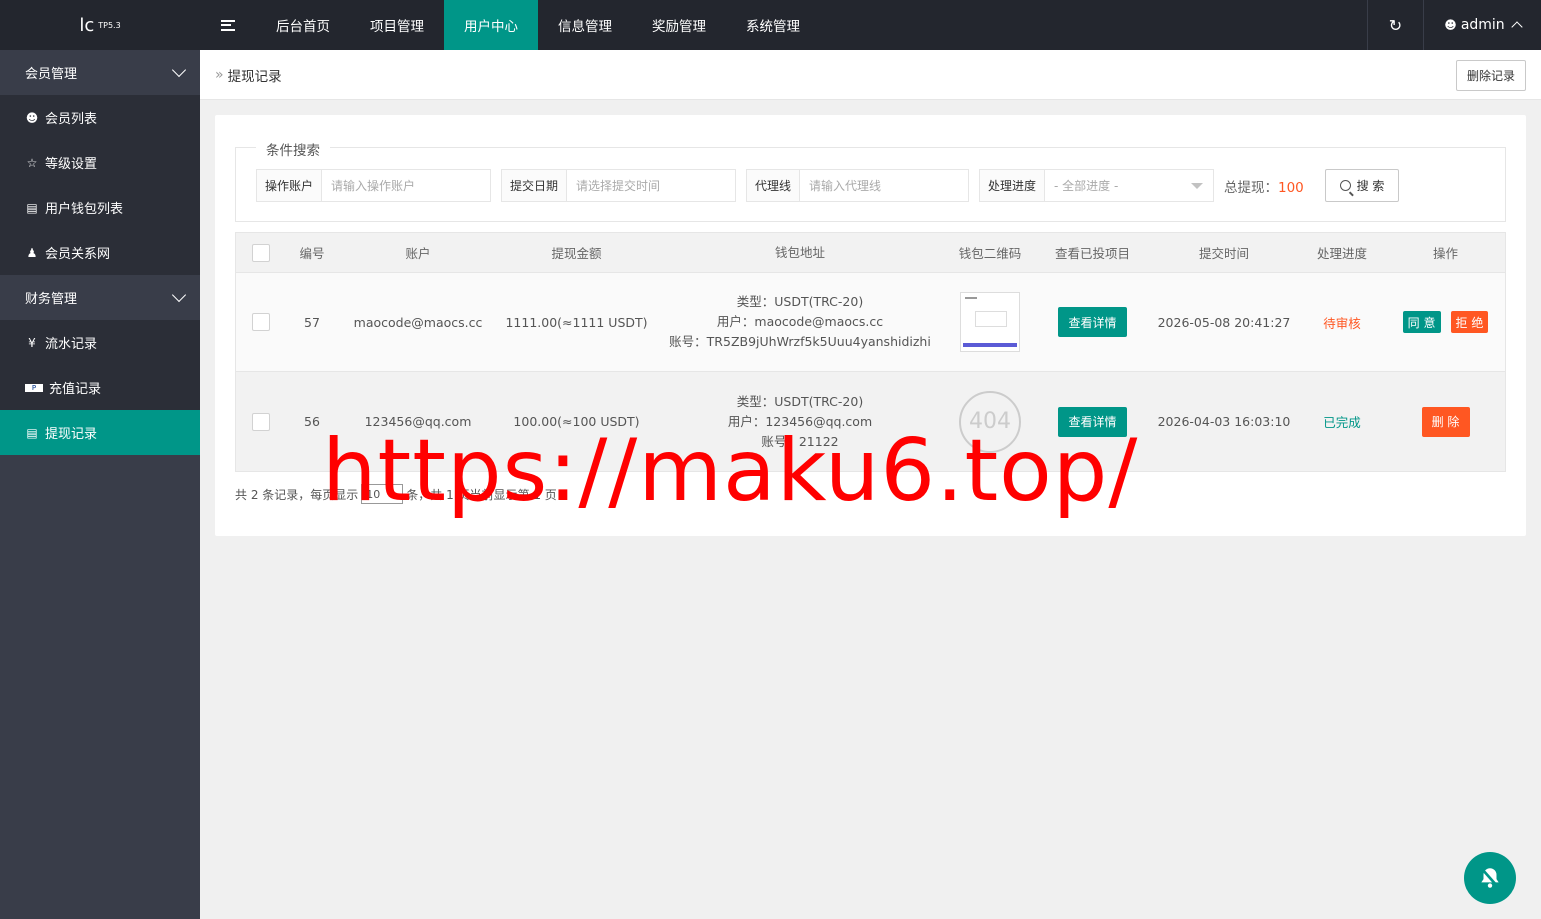 The height and width of the screenshot is (919, 1541). What do you see at coordinates (418, 253) in the screenshot?
I see `header-account: 账户` at bounding box center [418, 253].